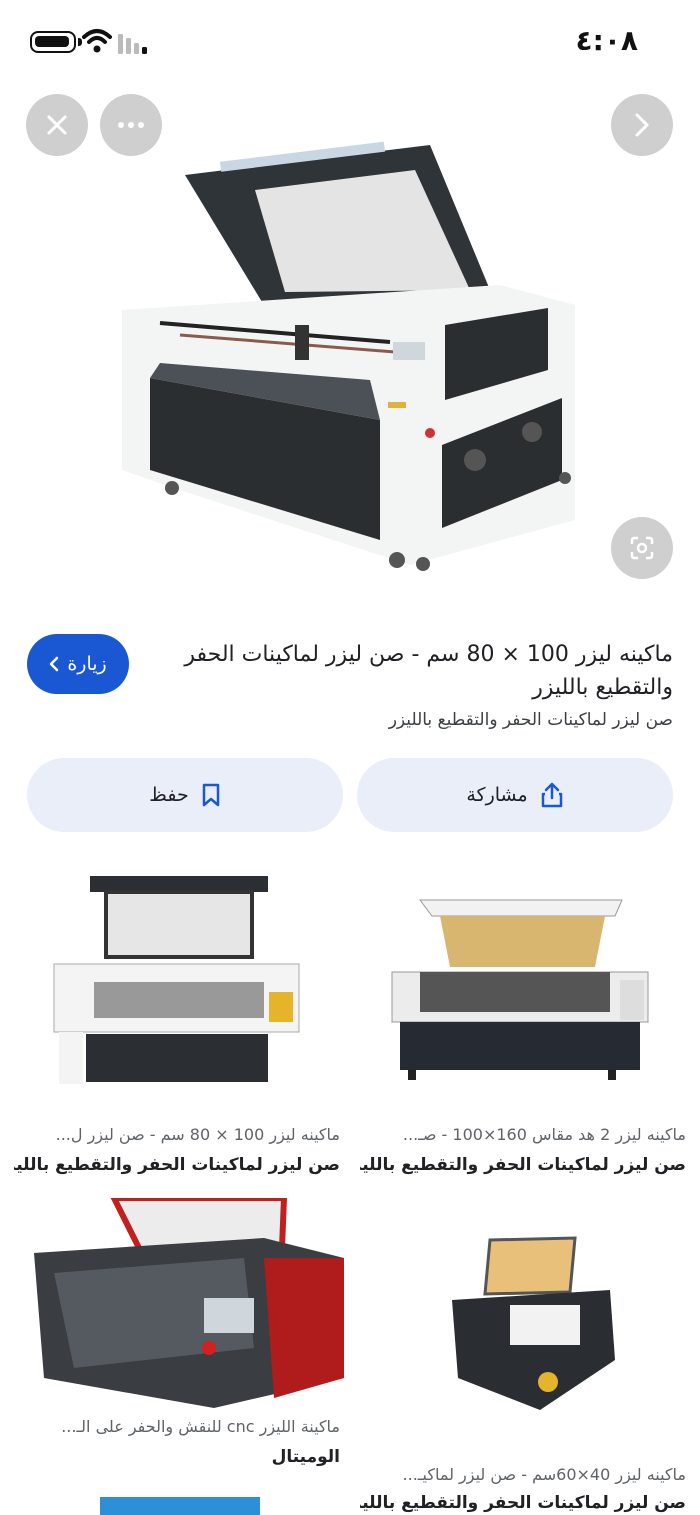 The image size is (700, 1515). I want to click on more-dots-icon, so click(131, 125).